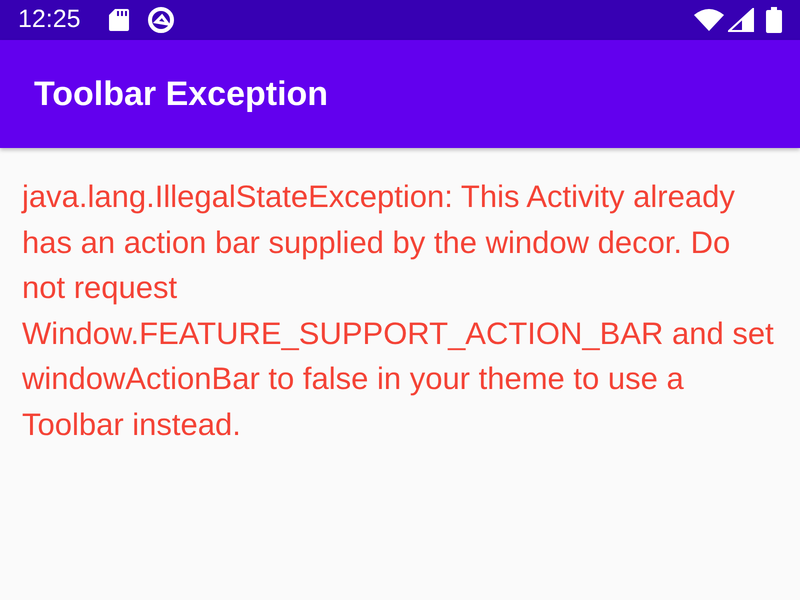  What do you see at coordinates (181, 94) in the screenshot?
I see `app-bar-title: Toolbar Exception` at bounding box center [181, 94].